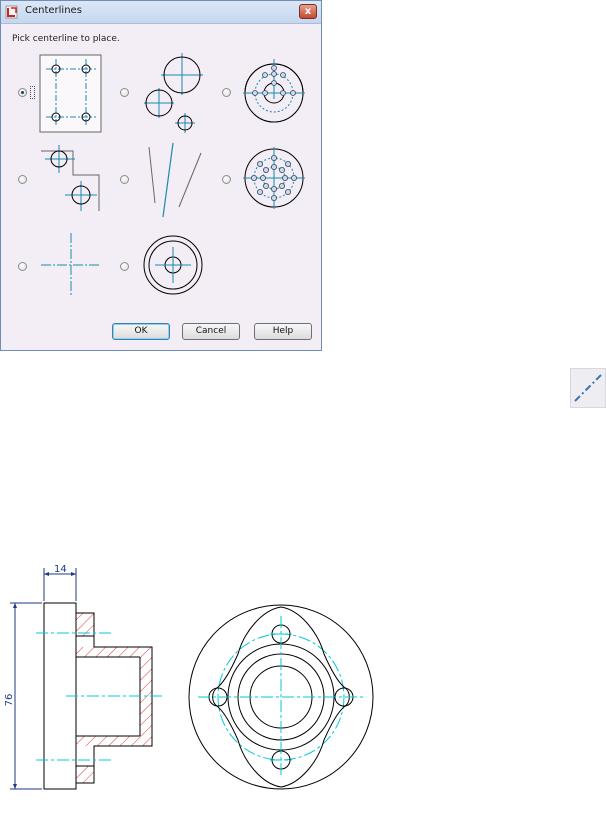 The height and width of the screenshot is (816, 606). What do you see at coordinates (53, 10) in the screenshot?
I see `dialog-title: Centerlines` at bounding box center [53, 10].